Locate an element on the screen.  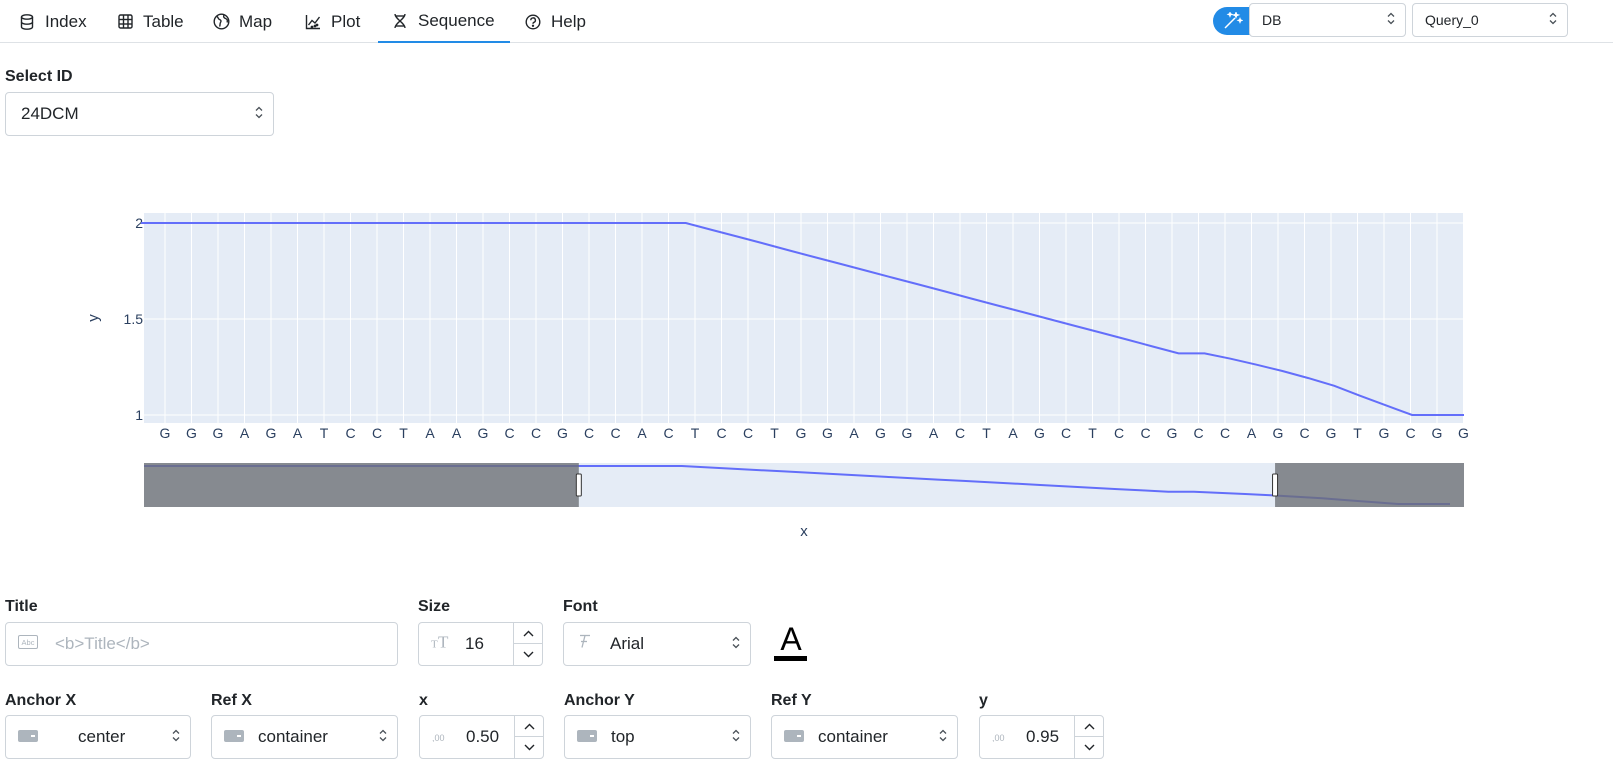
tab-table: Table is located at coordinates (150, 21).